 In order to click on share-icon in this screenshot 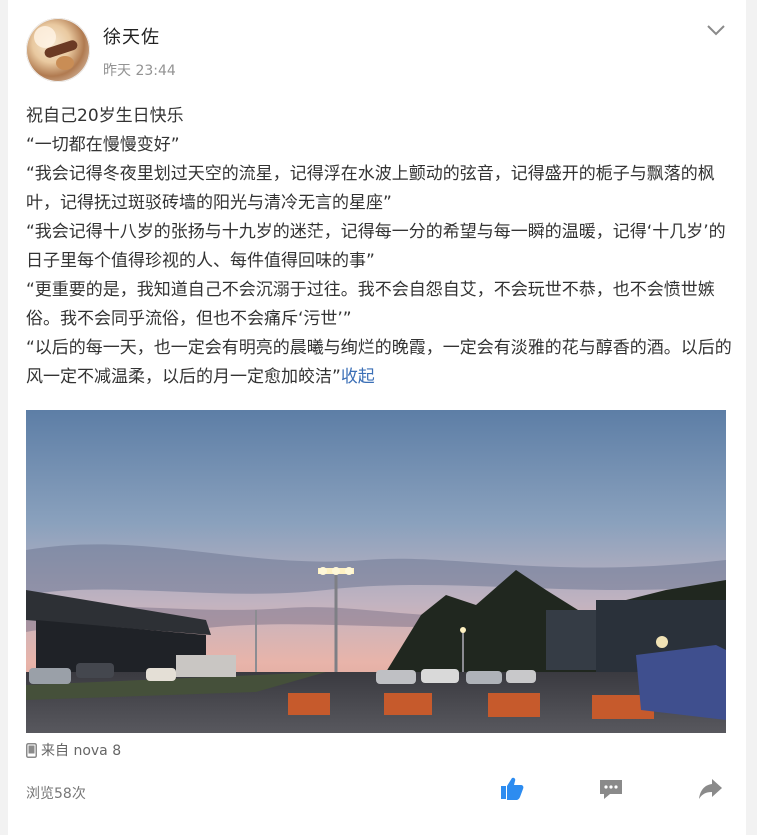, I will do `click(710, 789)`.